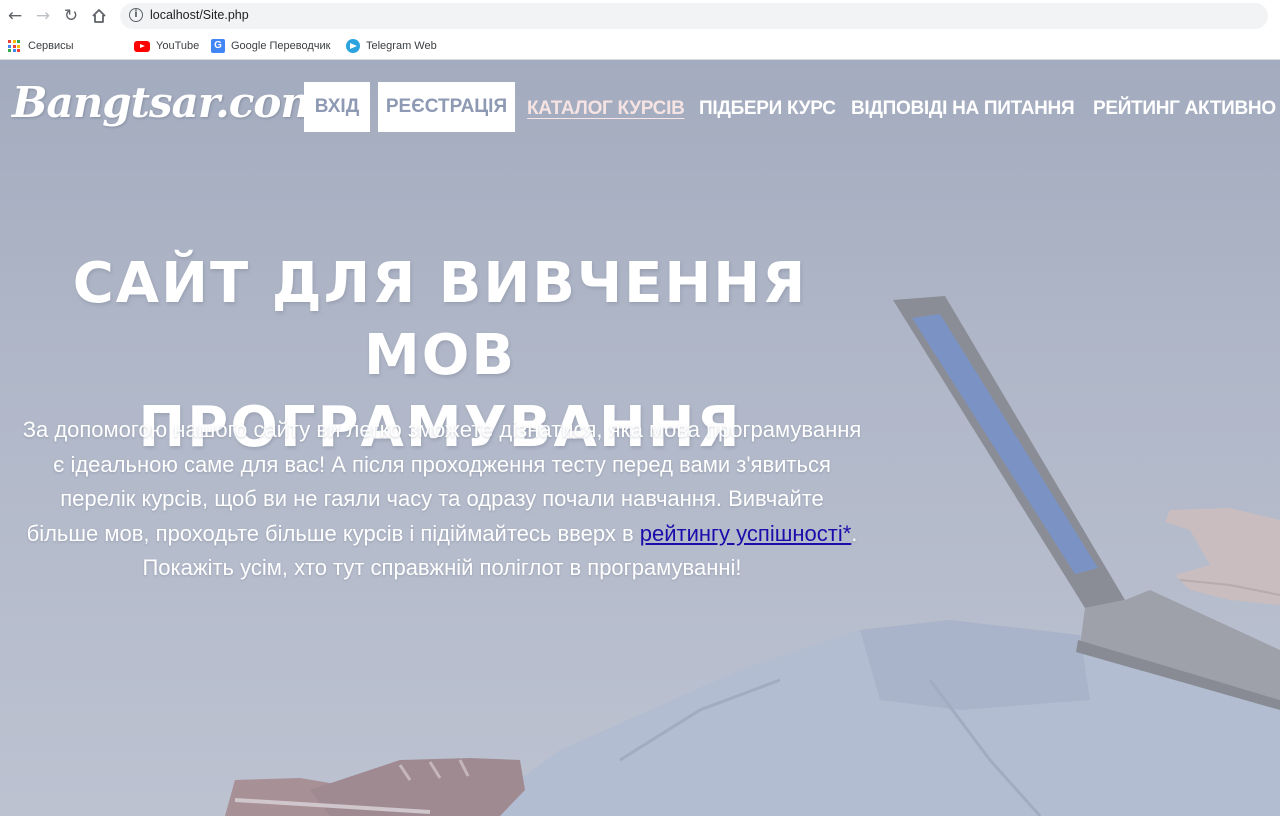 The width and height of the screenshot is (1280, 816). I want to click on reload-icon: ↻, so click(71, 16).